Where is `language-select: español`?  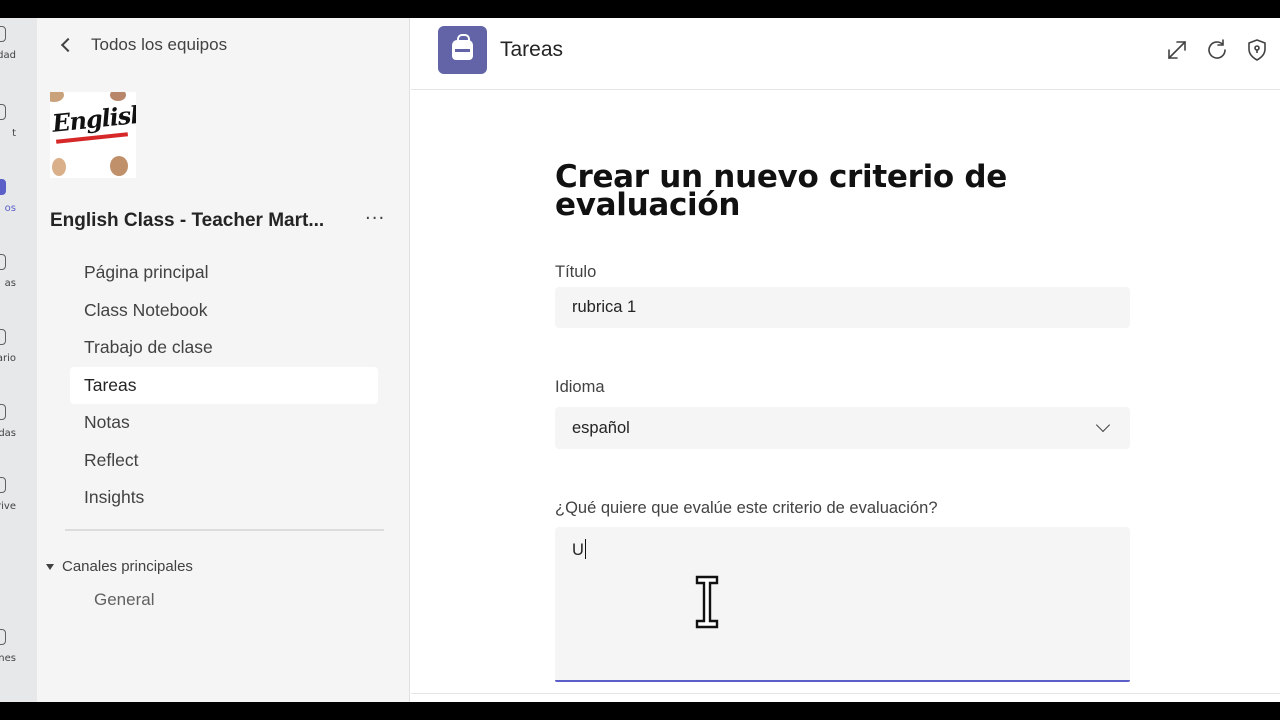 language-select: español is located at coordinates (842, 428).